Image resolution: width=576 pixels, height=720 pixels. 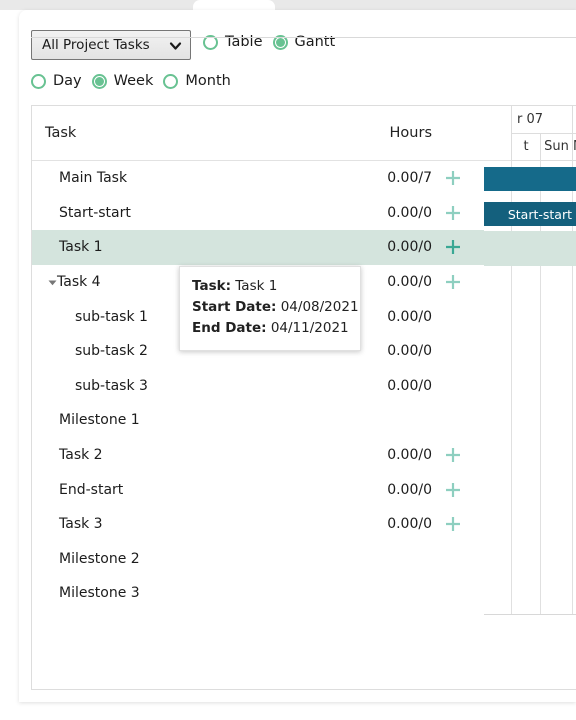 I want to click on gantt-timeline-header: r 07tSunMon, so click(x=530, y=133).